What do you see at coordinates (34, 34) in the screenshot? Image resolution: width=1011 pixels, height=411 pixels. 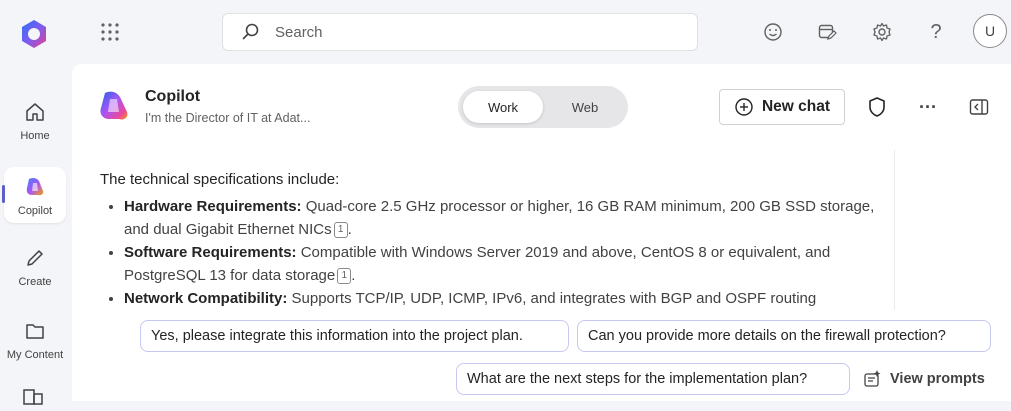 I see `m365-logo-icon` at bounding box center [34, 34].